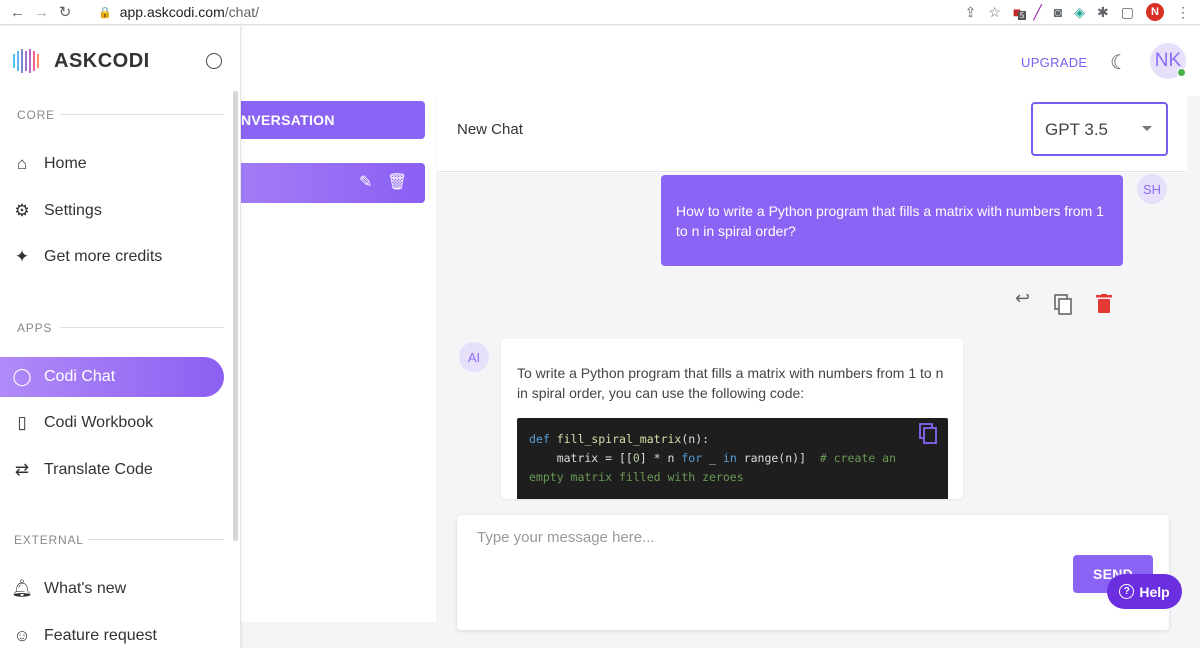  I want to click on code-token: in, so click(729, 458).